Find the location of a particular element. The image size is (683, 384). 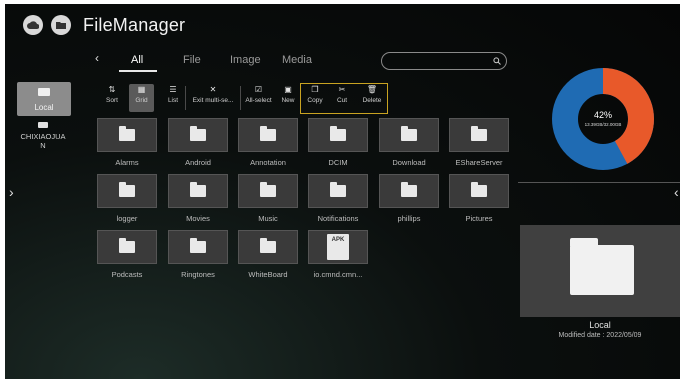

search-icon is located at coordinates (497, 61).